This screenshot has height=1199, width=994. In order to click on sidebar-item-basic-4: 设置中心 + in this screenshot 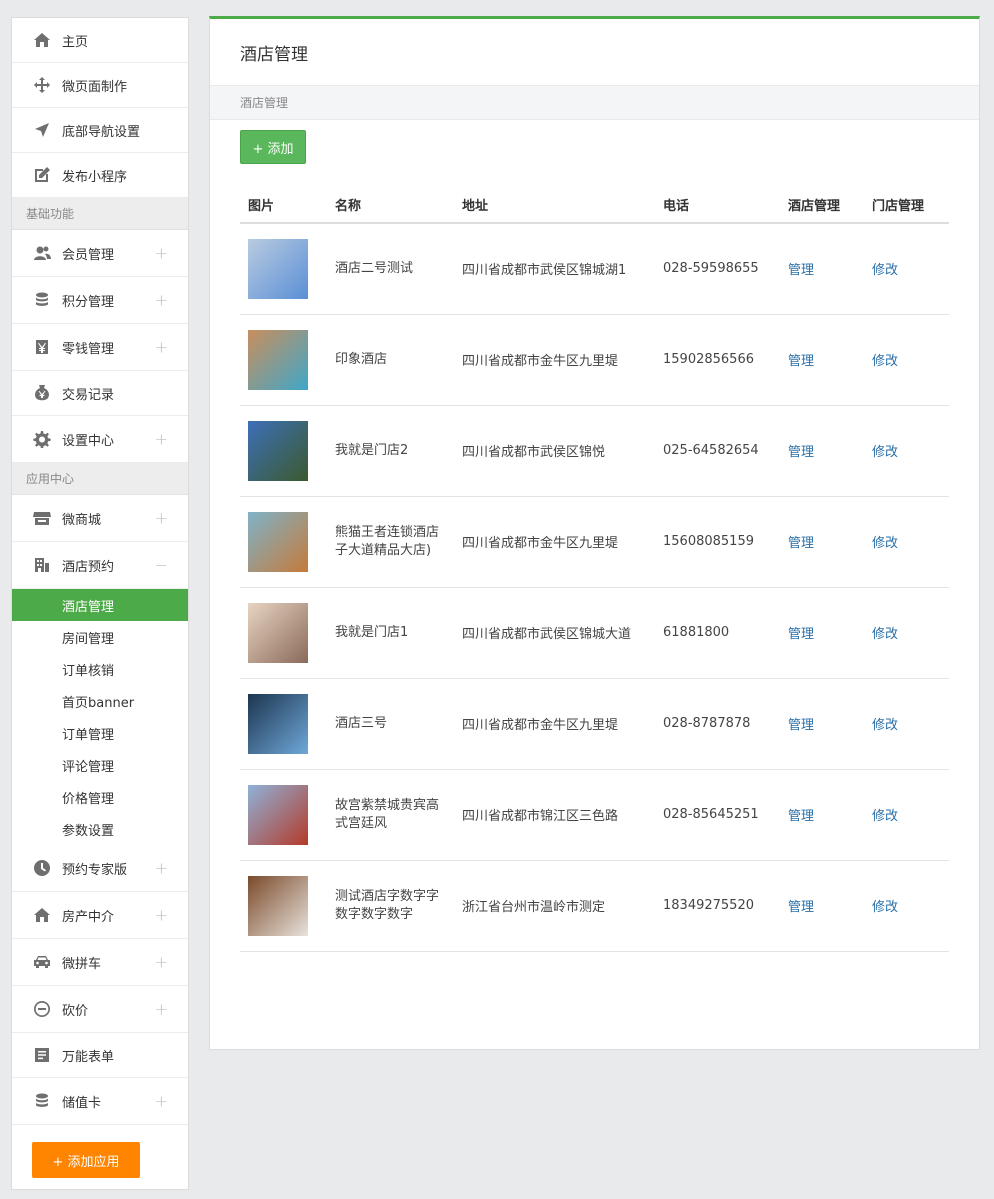, I will do `click(100, 439)`.